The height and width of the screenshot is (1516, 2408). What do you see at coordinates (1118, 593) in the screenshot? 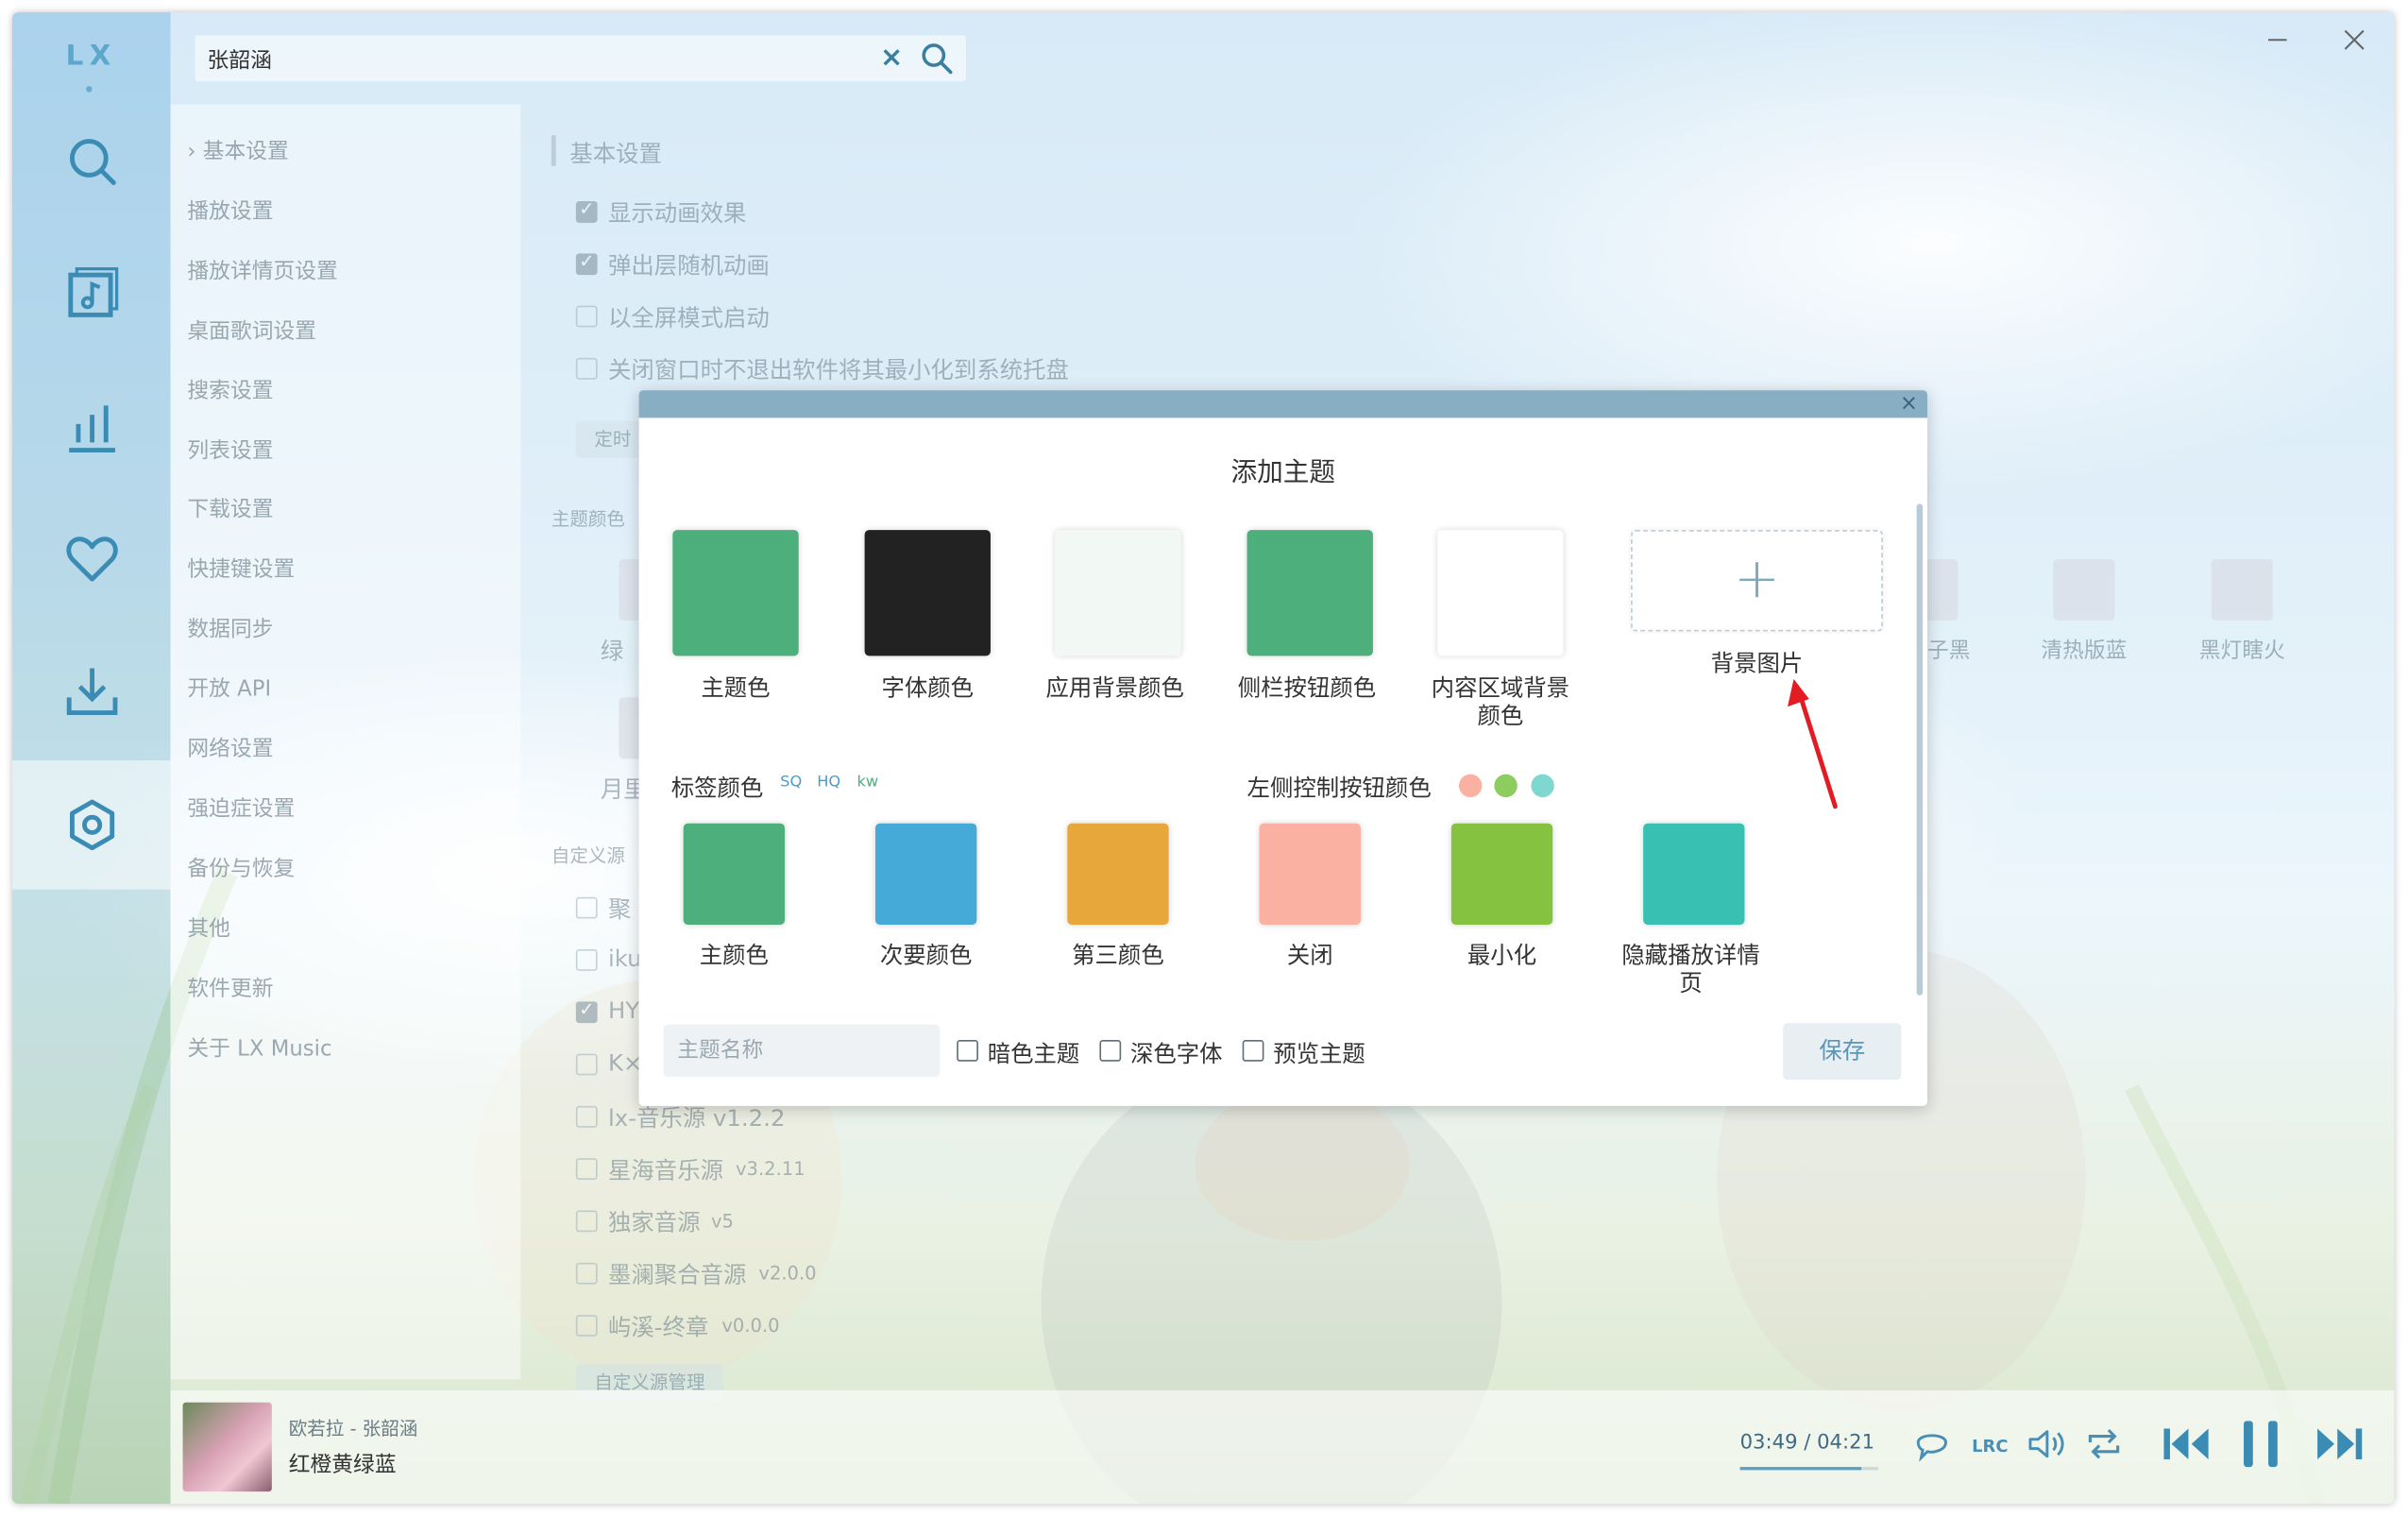
I see `app-background-swatch` at bounding box center [1118, 593].